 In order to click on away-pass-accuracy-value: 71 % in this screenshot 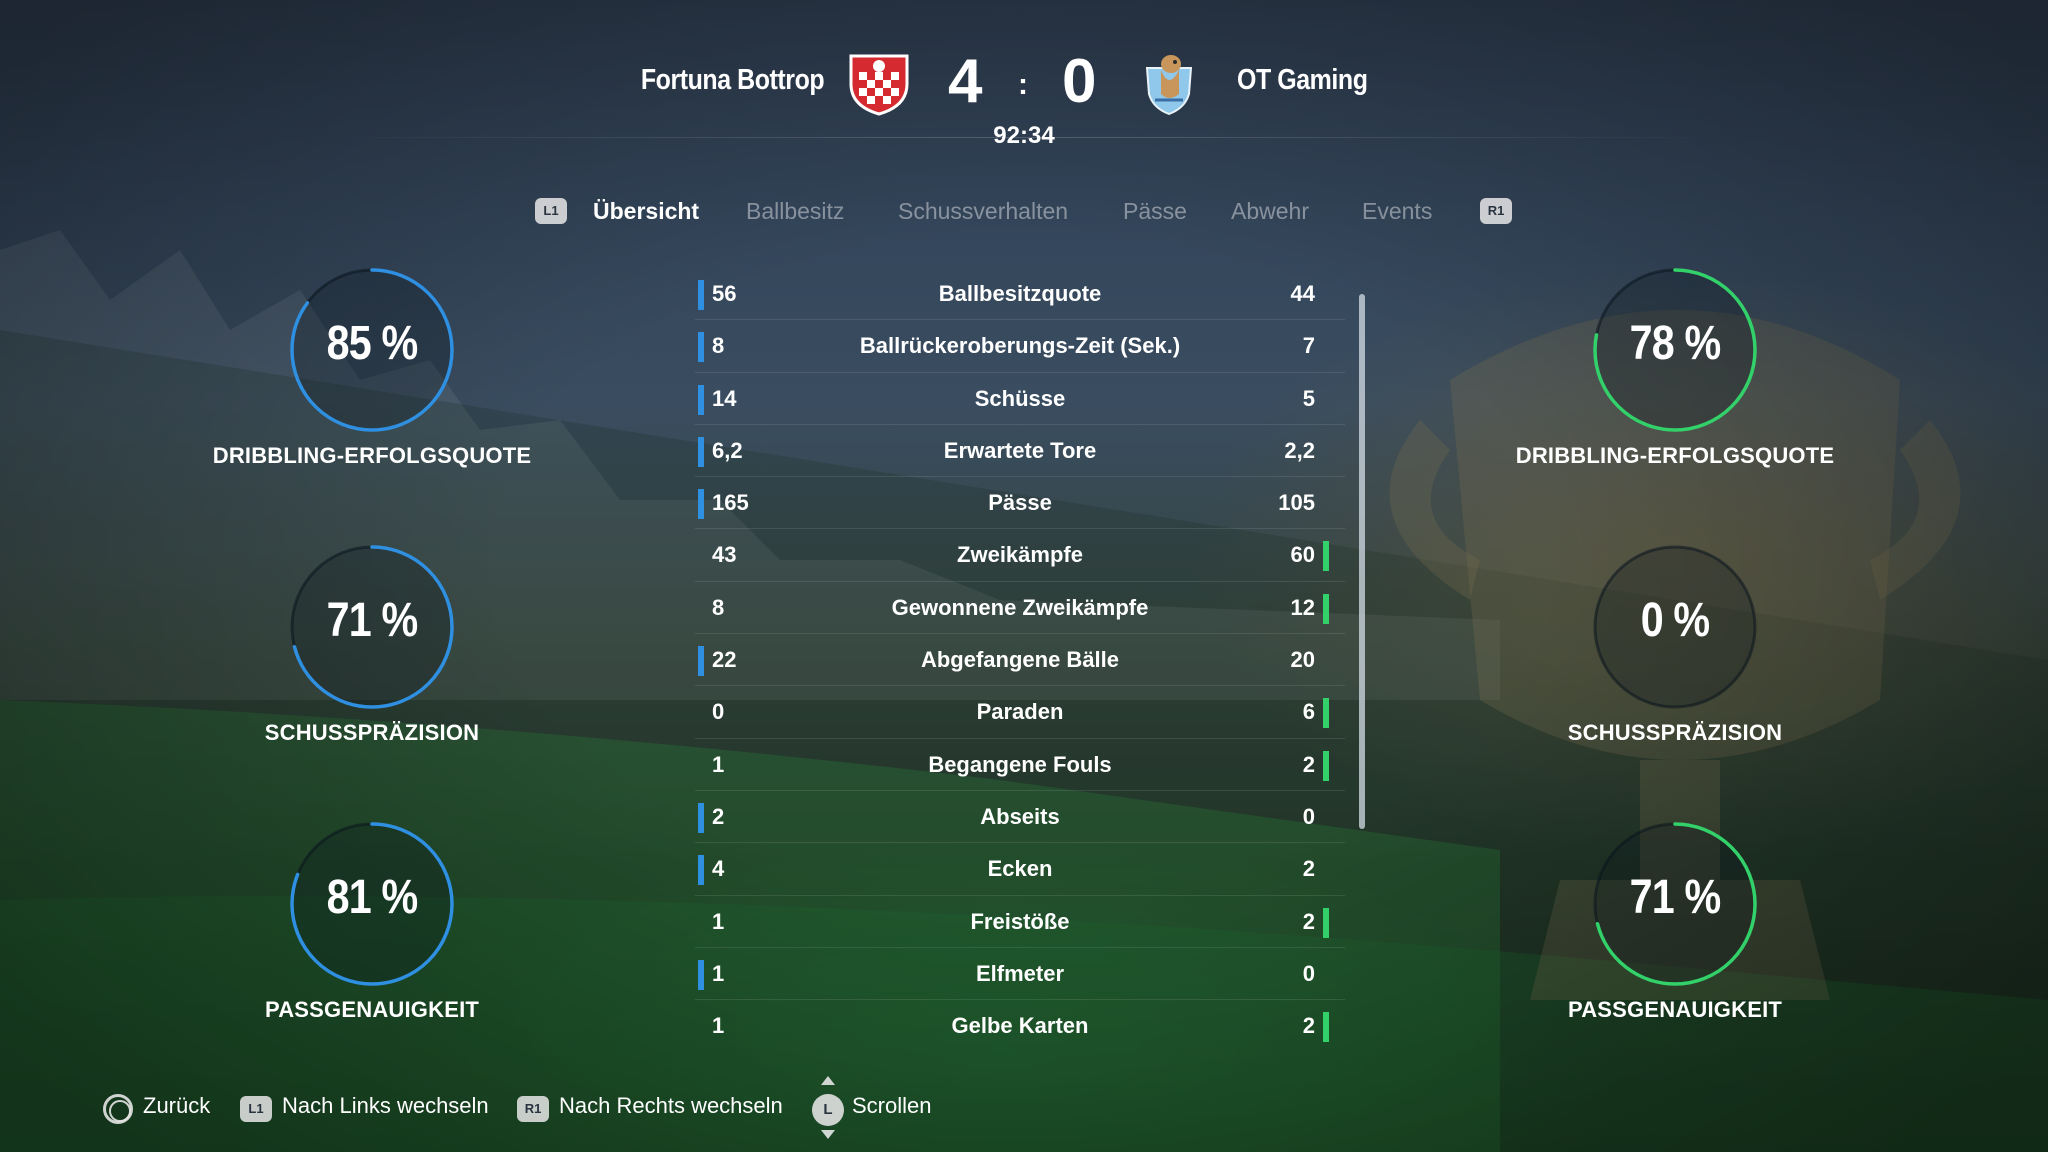, I will do `click(1675, 897)`.